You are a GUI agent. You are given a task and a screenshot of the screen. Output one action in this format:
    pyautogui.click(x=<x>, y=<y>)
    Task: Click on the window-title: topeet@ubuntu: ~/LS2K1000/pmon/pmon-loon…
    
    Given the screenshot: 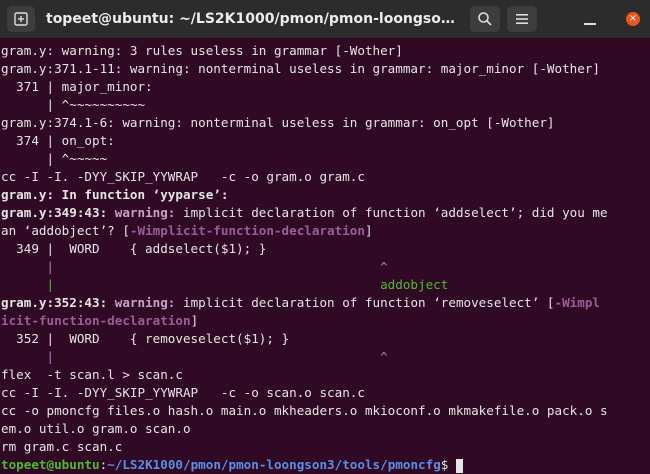 What is the action you would take?
    pyautogui.click(x=251, y=19)
    